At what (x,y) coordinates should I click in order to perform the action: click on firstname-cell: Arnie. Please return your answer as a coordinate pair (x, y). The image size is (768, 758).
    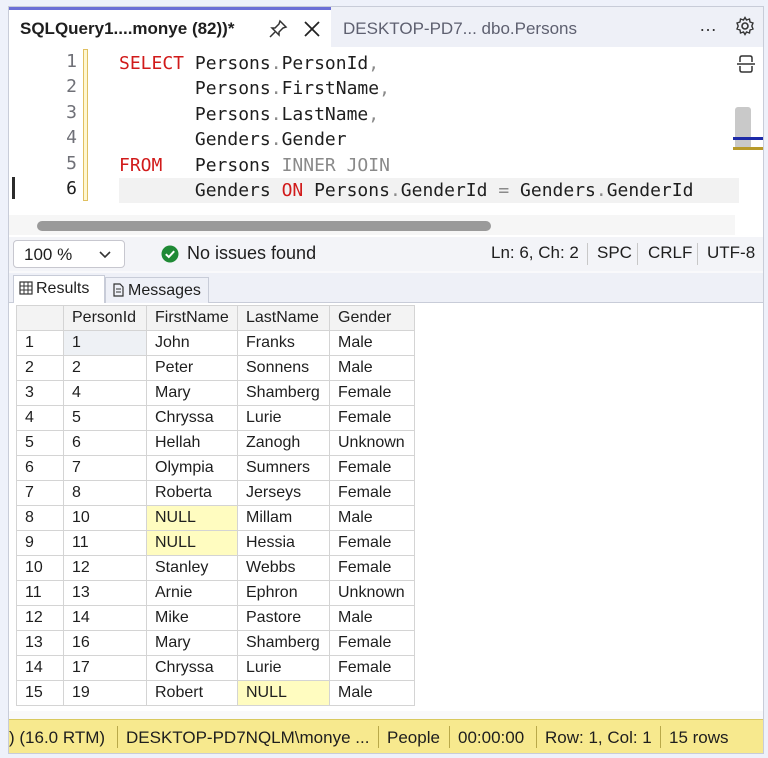
    Looking at the image, I should click on (192, 593).